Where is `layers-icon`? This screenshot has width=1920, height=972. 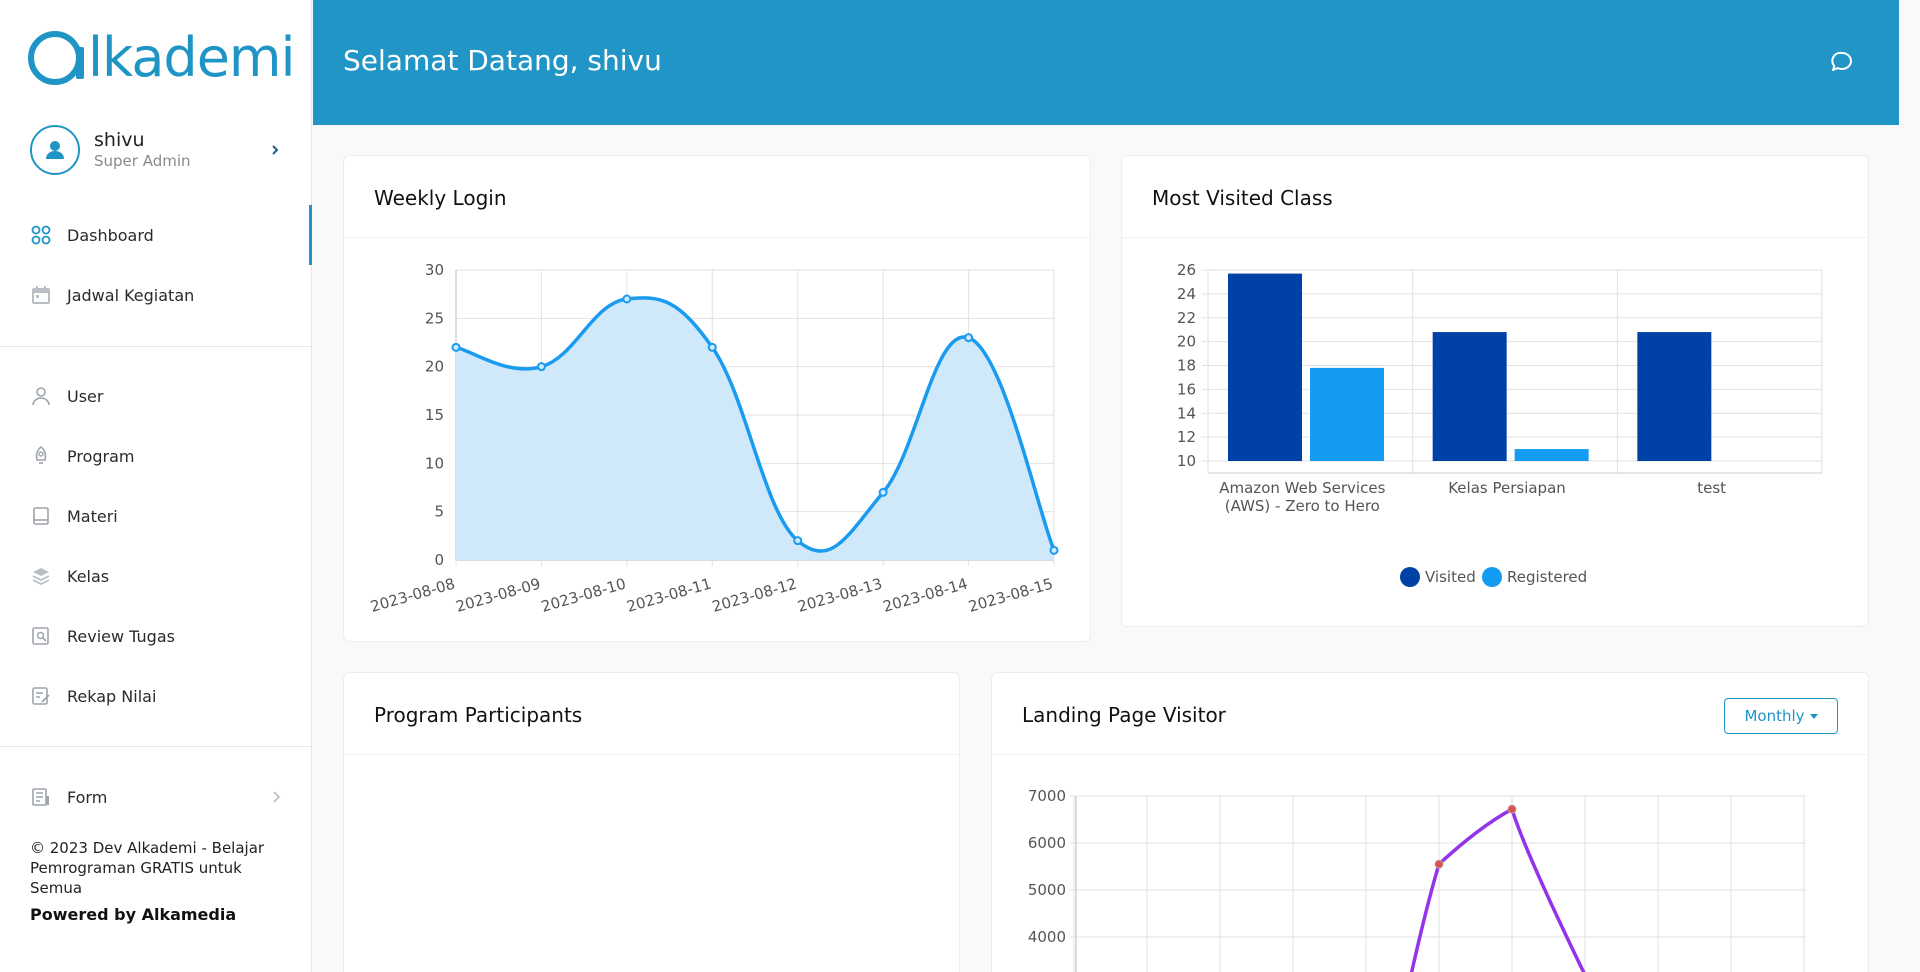 layers-icon is located at coordinates (41, 576).